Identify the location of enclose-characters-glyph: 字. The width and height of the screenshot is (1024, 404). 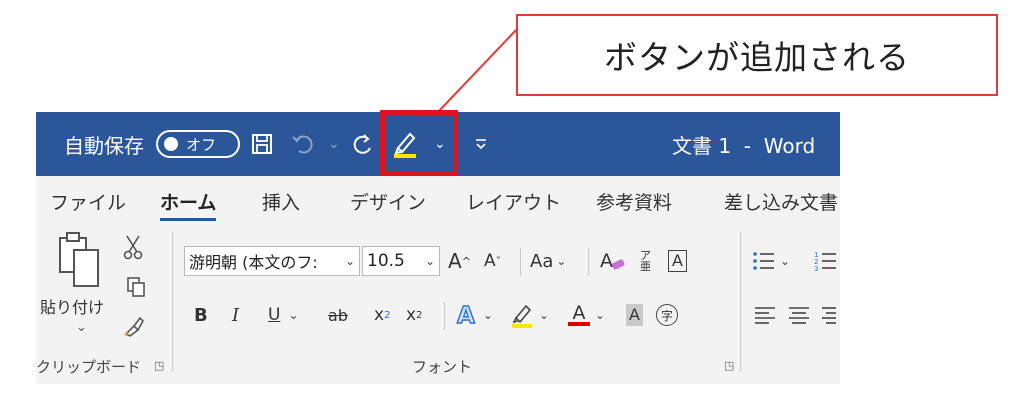
(667, 315).